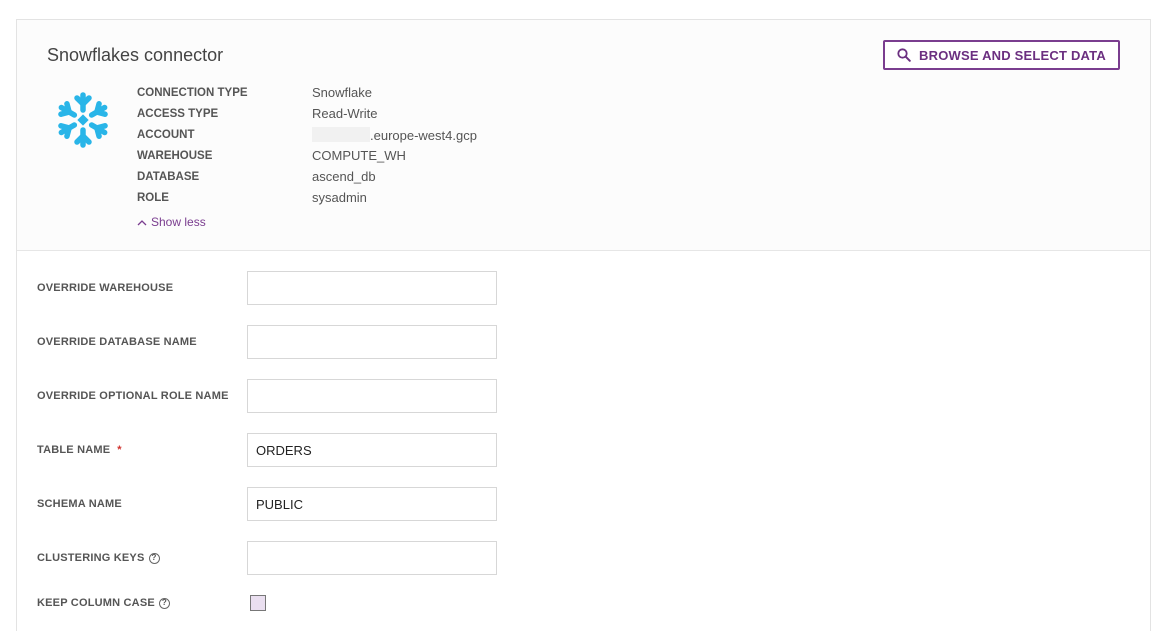 This screenshot has width=1170, height=631. I want to click on detail-key: ACCESS TYPE, so click(178, 114).